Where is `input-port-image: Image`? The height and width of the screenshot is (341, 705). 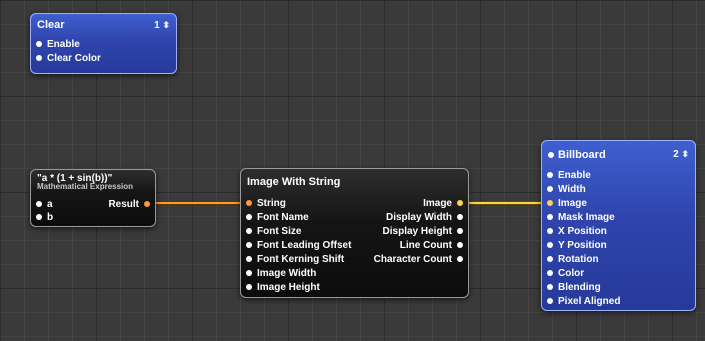
input-port-image: Image is located at coordinates (567, 203).